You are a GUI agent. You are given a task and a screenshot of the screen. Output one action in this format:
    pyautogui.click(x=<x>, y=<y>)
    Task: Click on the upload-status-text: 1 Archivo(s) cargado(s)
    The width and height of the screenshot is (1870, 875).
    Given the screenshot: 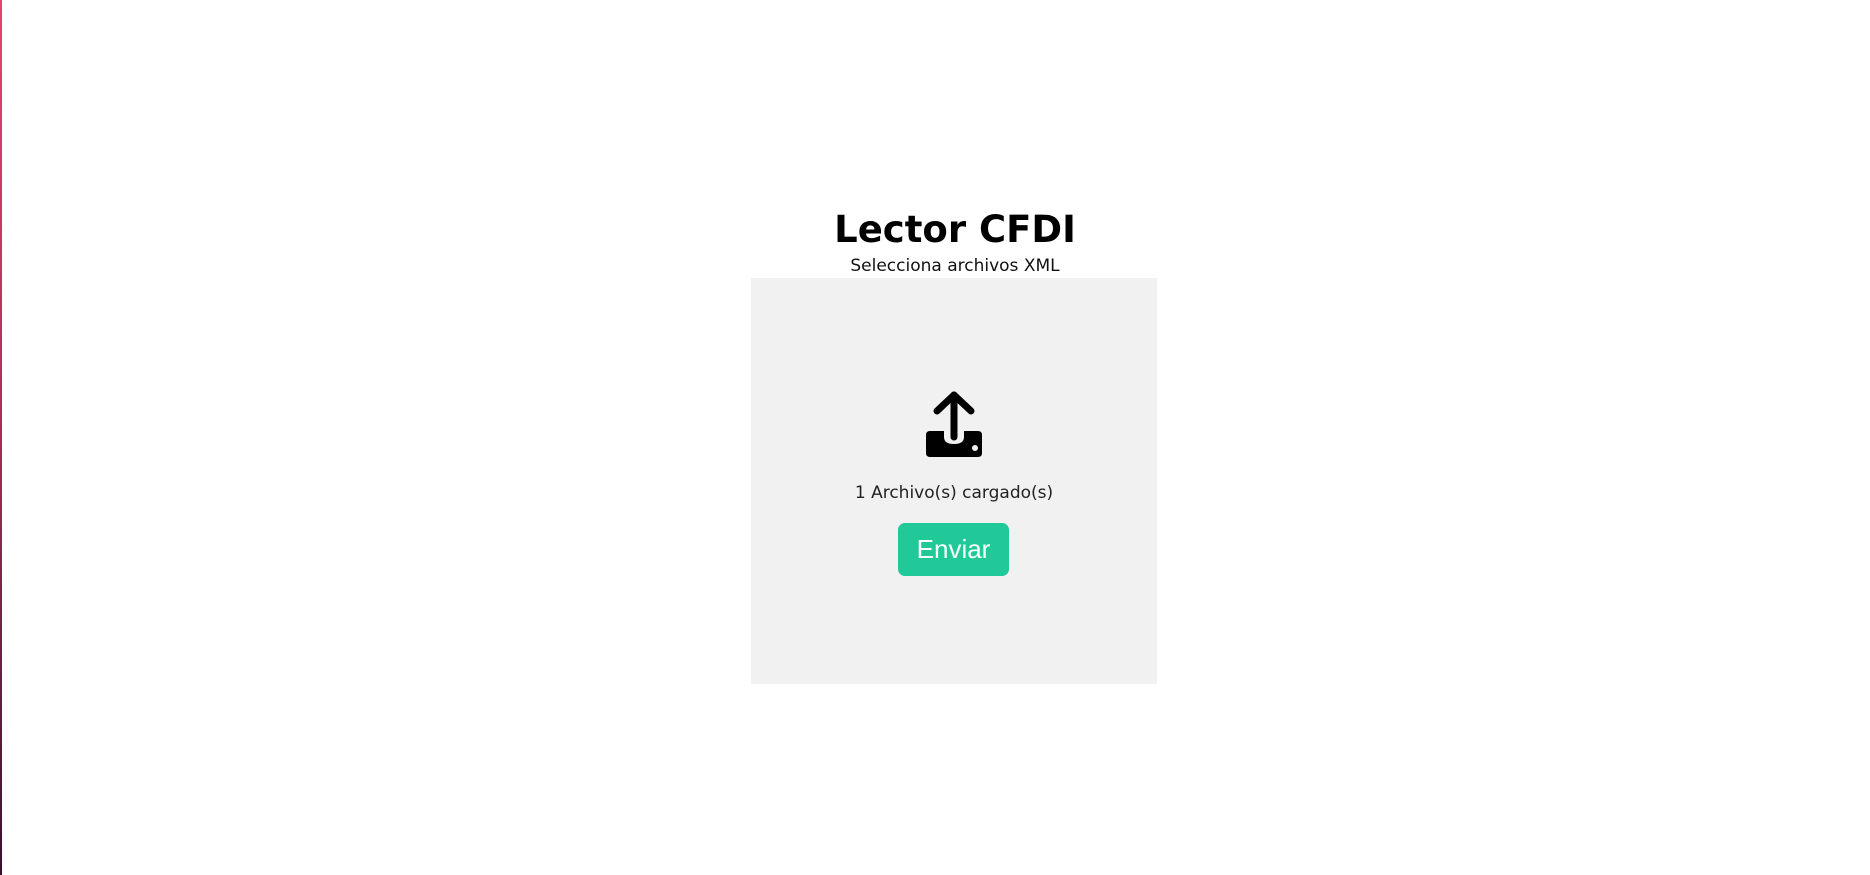 What is the action you would take?
    pyautogui.click(x=954, y=493)
    